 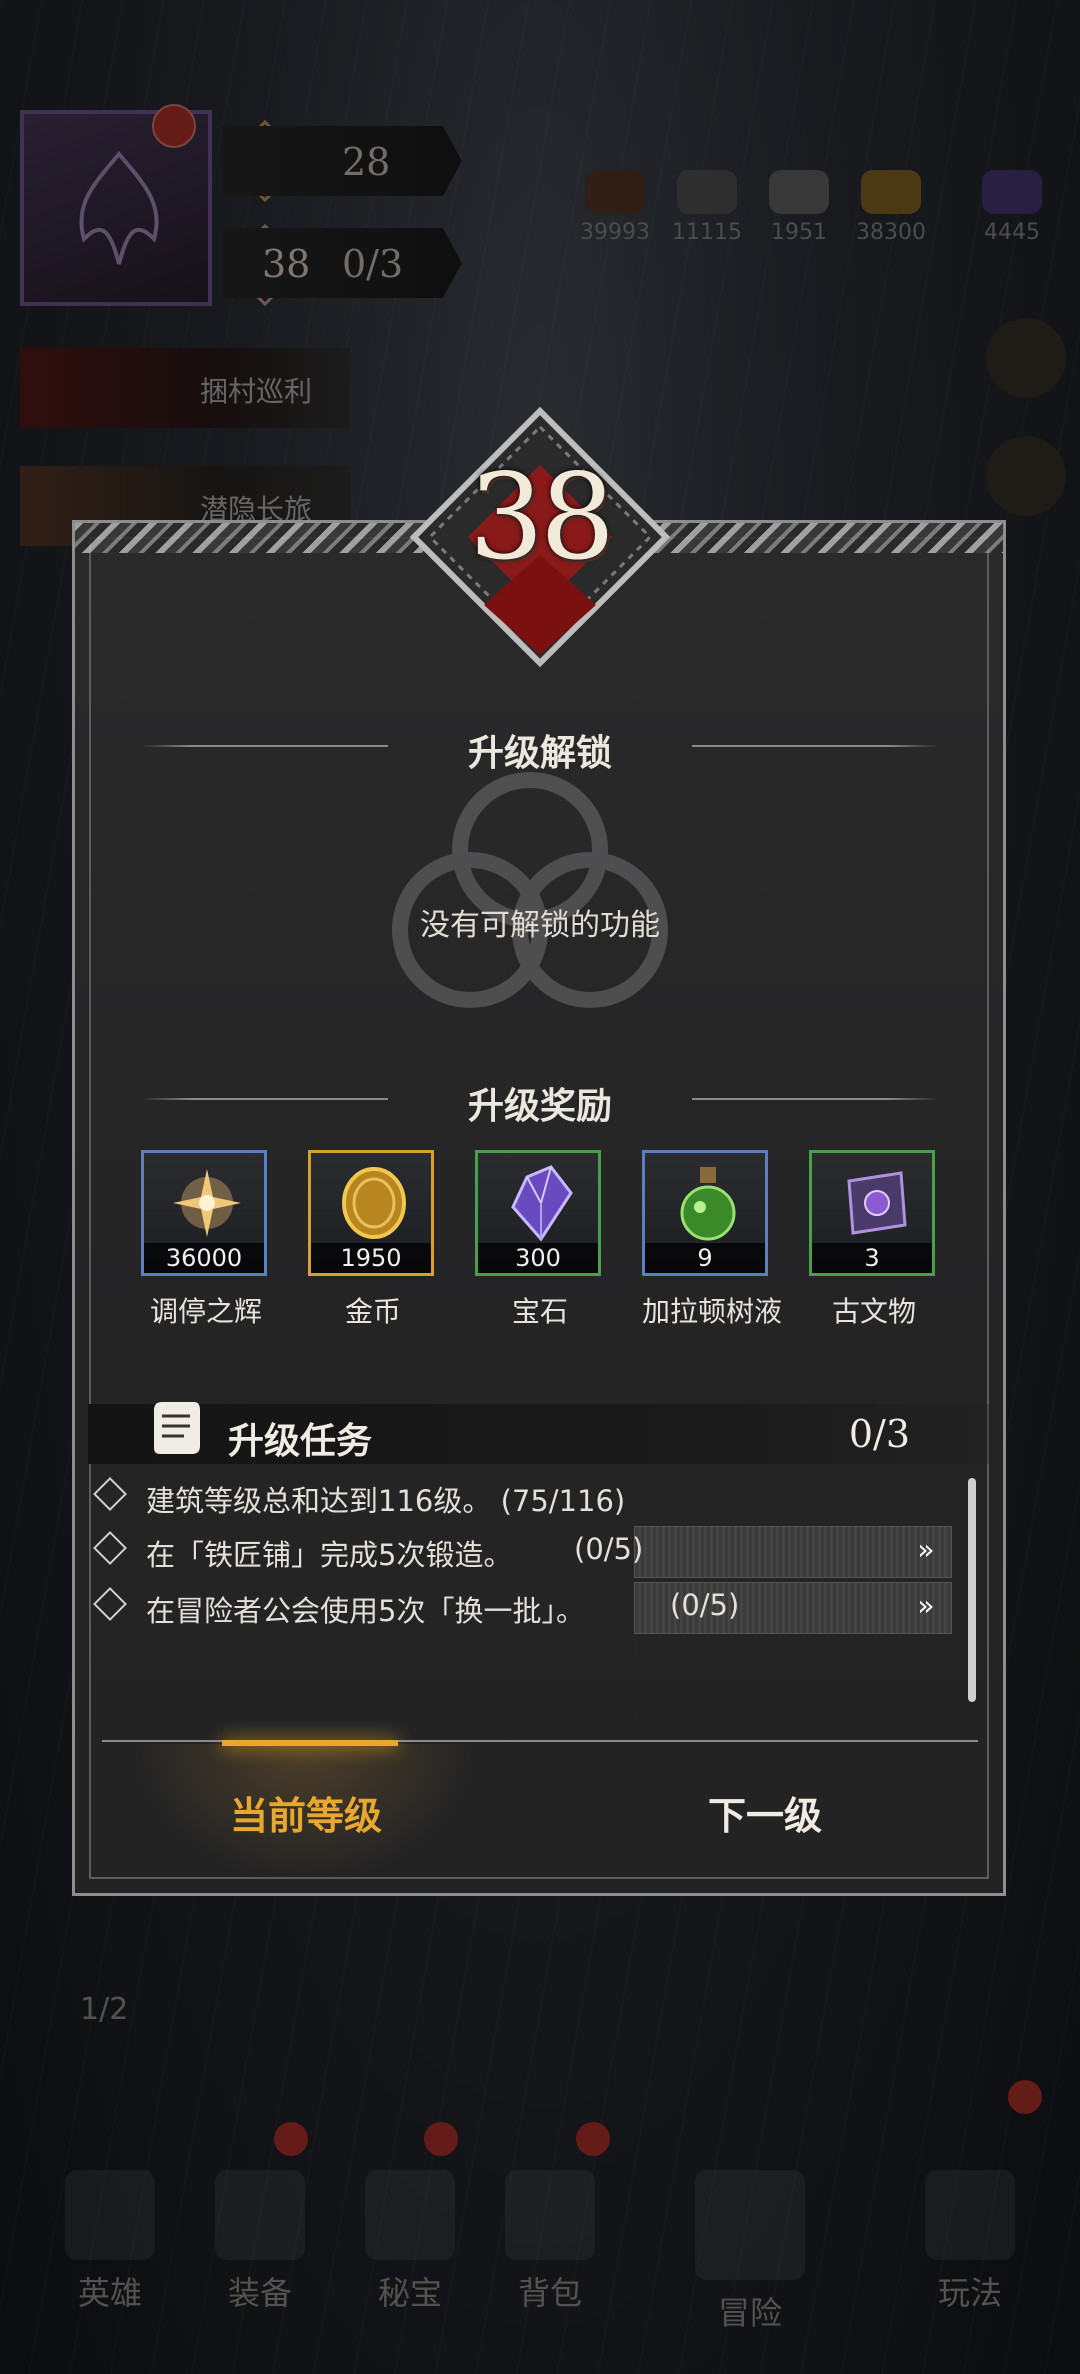 I want to click on task-text: 在「铁匠铺」完成5次锻造。, so click(x=329, y=1555).